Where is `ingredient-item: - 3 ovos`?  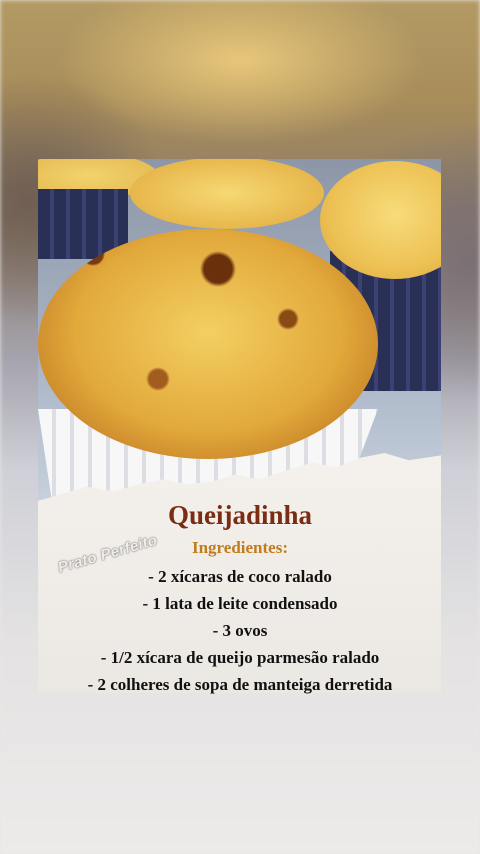
ingredient-item: - 3 ovos is located at coordinates (240, 630).